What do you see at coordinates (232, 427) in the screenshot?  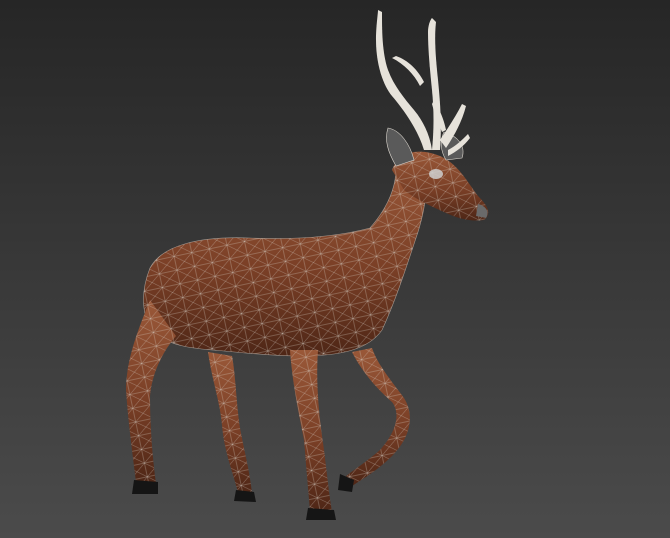 I see `far-hind-leg` at bounding box center [232, 427].